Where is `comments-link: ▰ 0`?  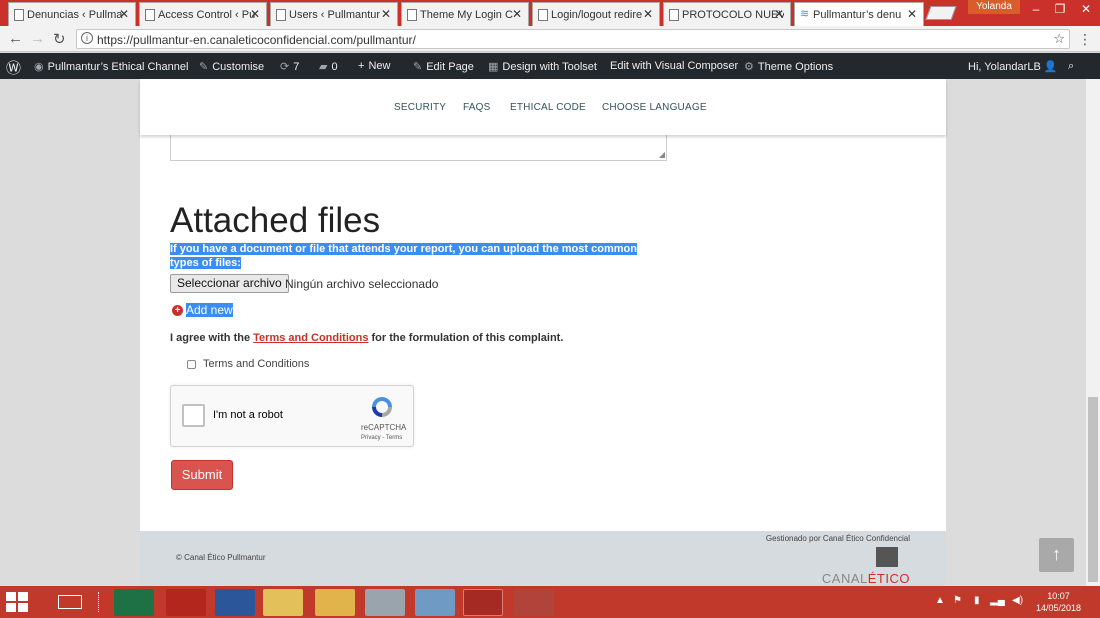 comments-link: ▰ 0 is located at coordinates (328, 66).